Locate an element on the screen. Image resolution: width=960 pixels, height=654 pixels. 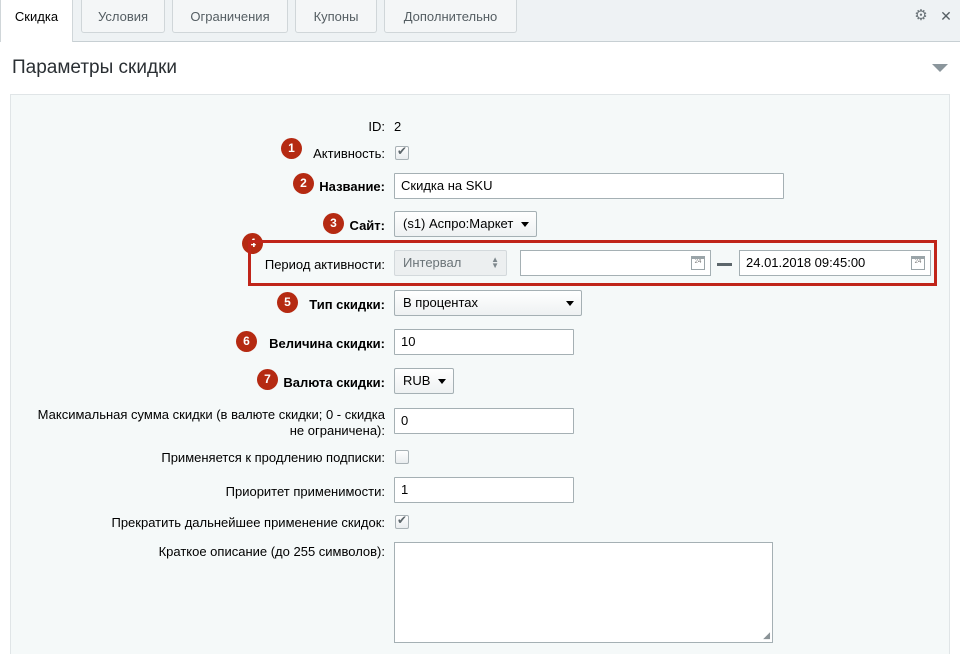
id-value: 2 is located at coordinates (398, 126).